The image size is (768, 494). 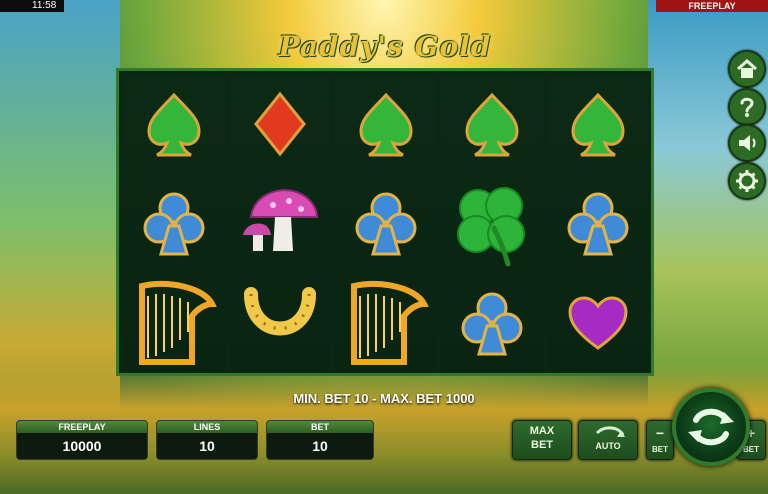 I want to click on bet-panel: BET 10, so click(x=320, y=440).